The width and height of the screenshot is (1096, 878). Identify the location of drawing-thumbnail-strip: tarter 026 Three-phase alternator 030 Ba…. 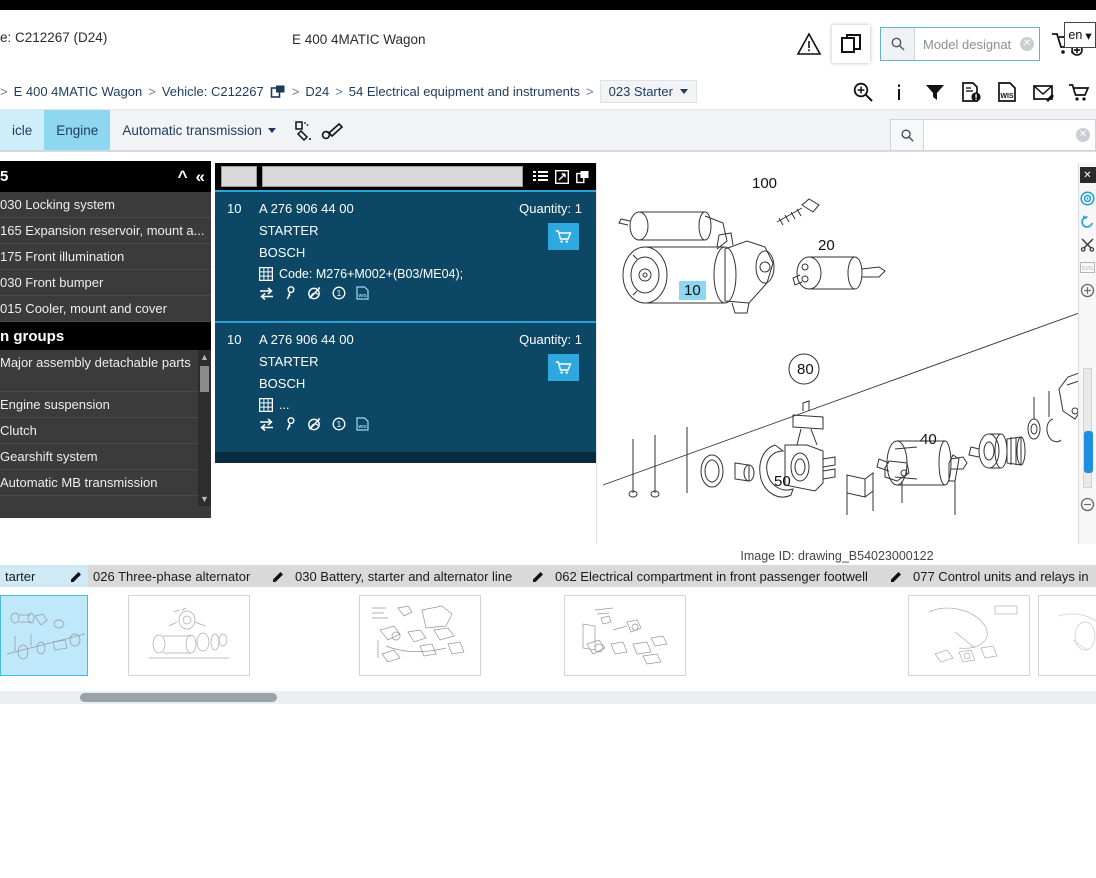
(548, 627).